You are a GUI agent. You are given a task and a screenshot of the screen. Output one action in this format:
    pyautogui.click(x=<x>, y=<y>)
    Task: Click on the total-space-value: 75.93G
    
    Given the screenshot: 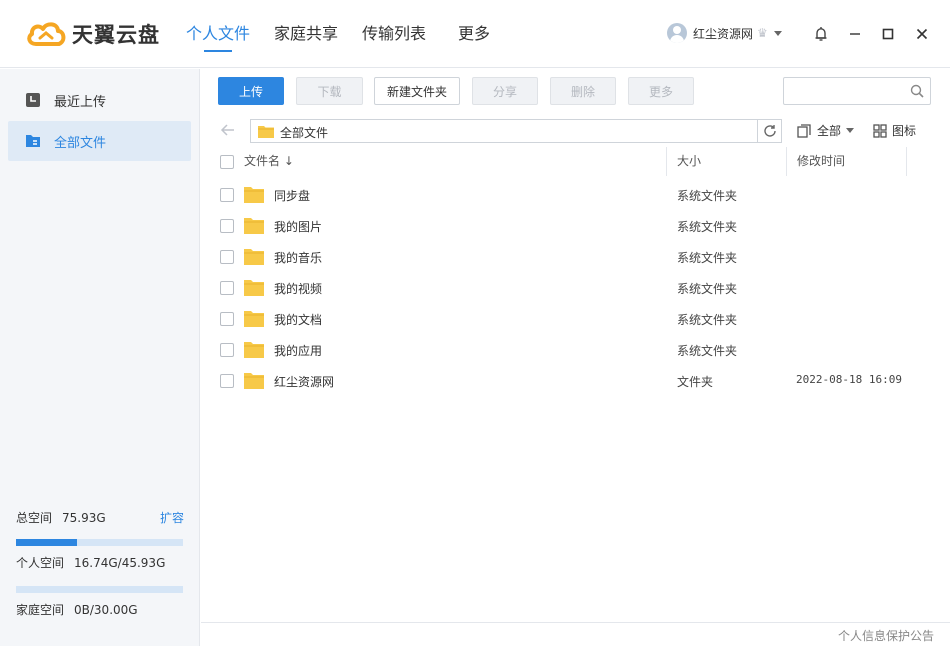 What is the action you would take?
    pyautogui.click(x=84, y=518)
    